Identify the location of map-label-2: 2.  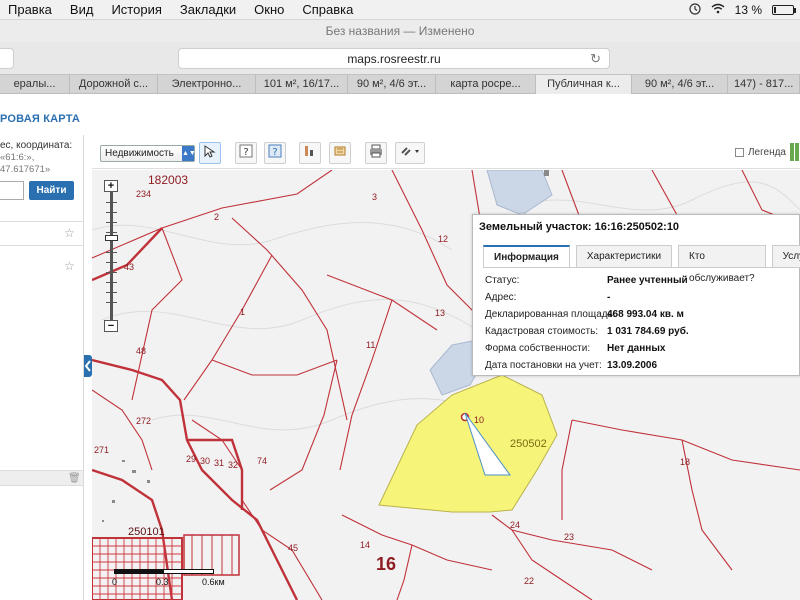
(216, 217).